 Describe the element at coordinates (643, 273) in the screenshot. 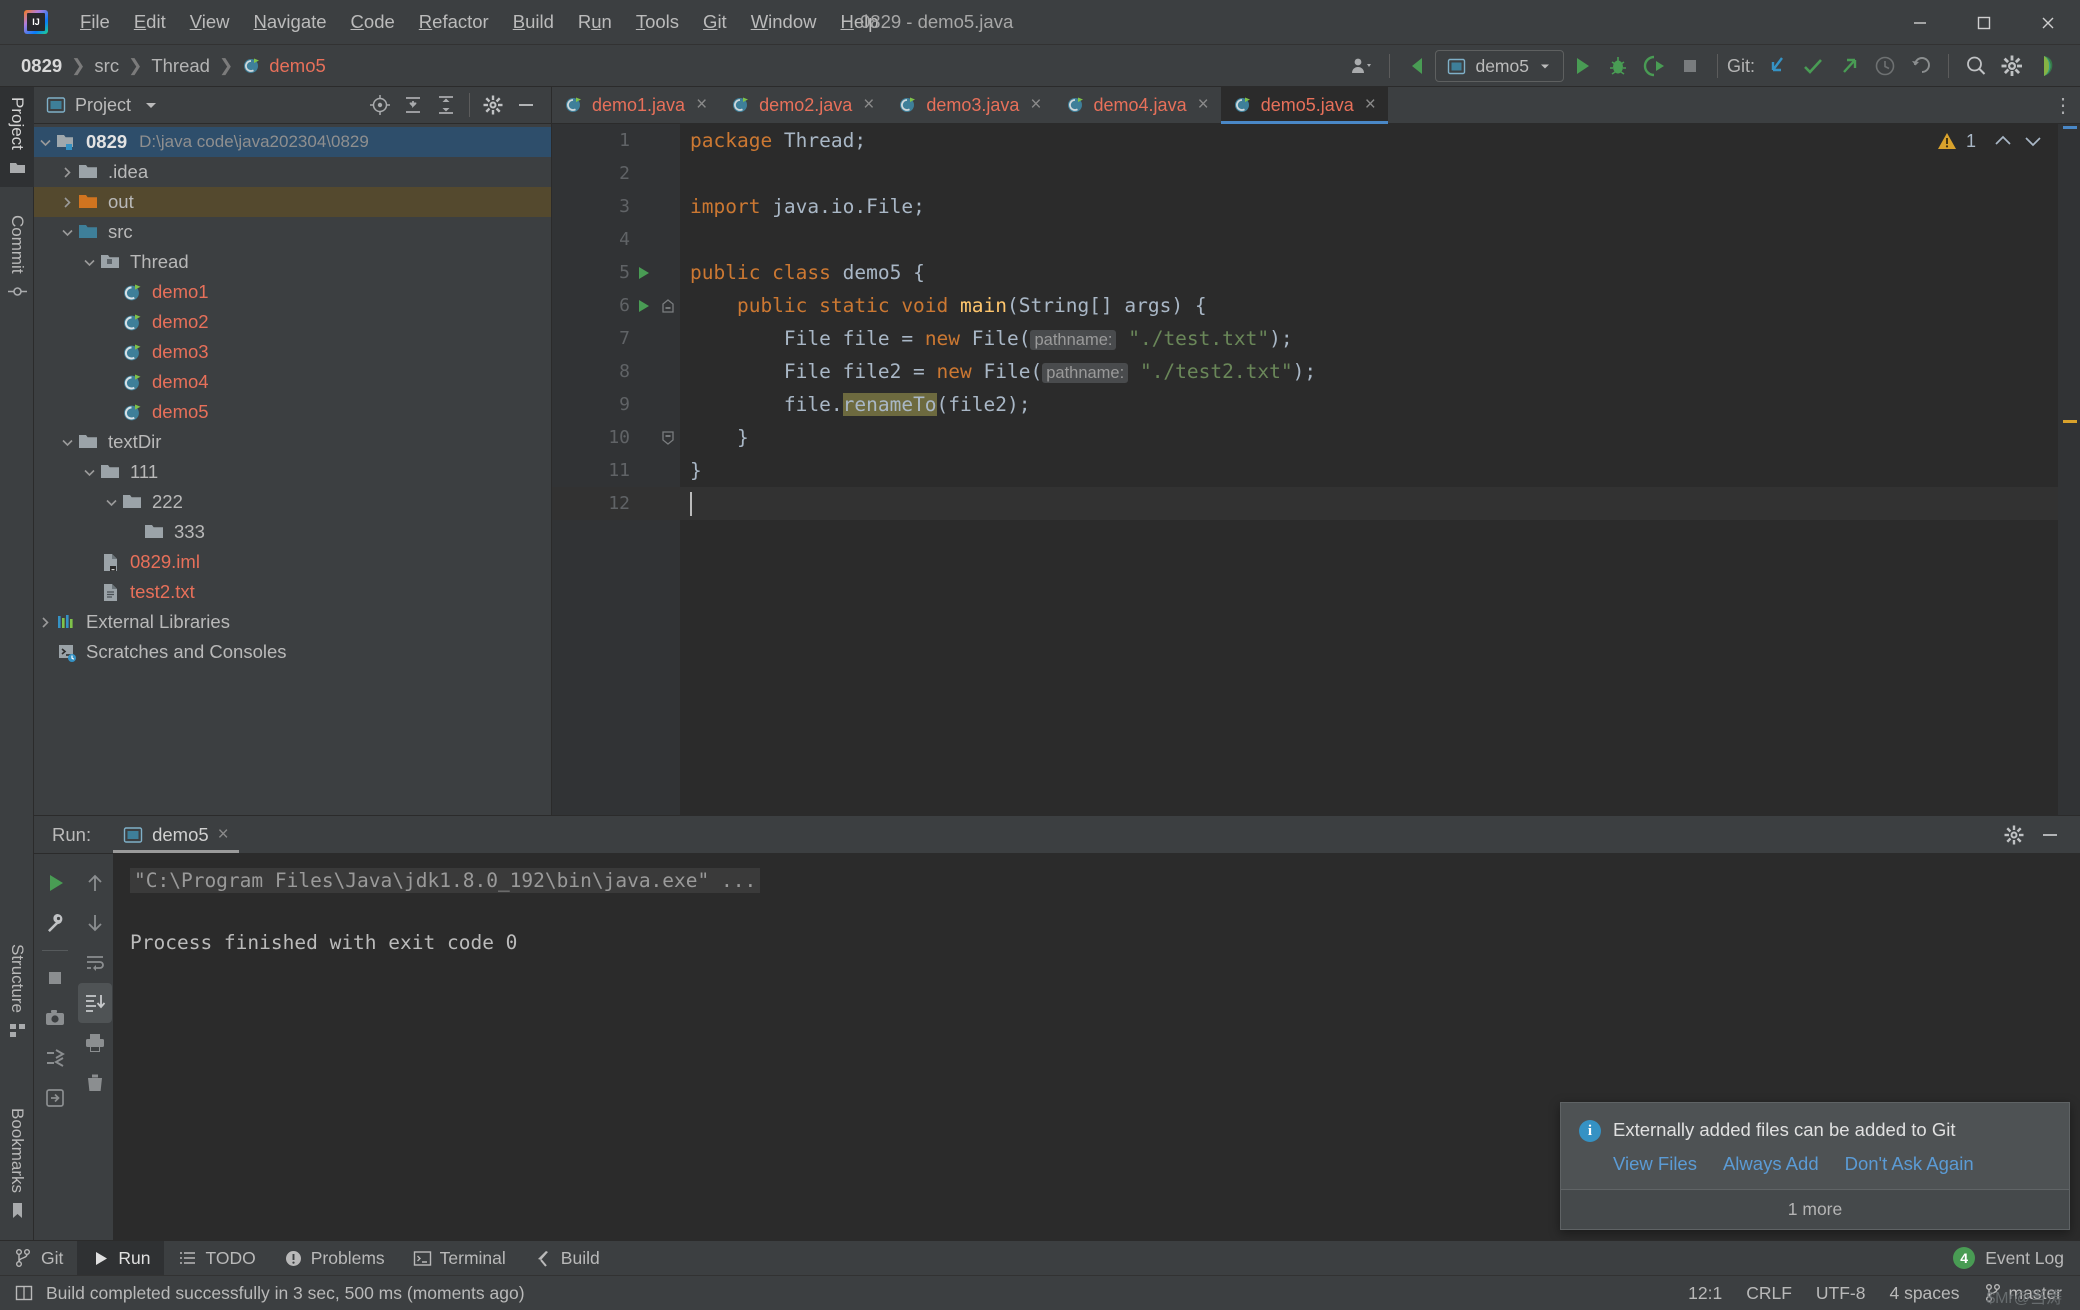

I see `gutter-run-icon` at that location.